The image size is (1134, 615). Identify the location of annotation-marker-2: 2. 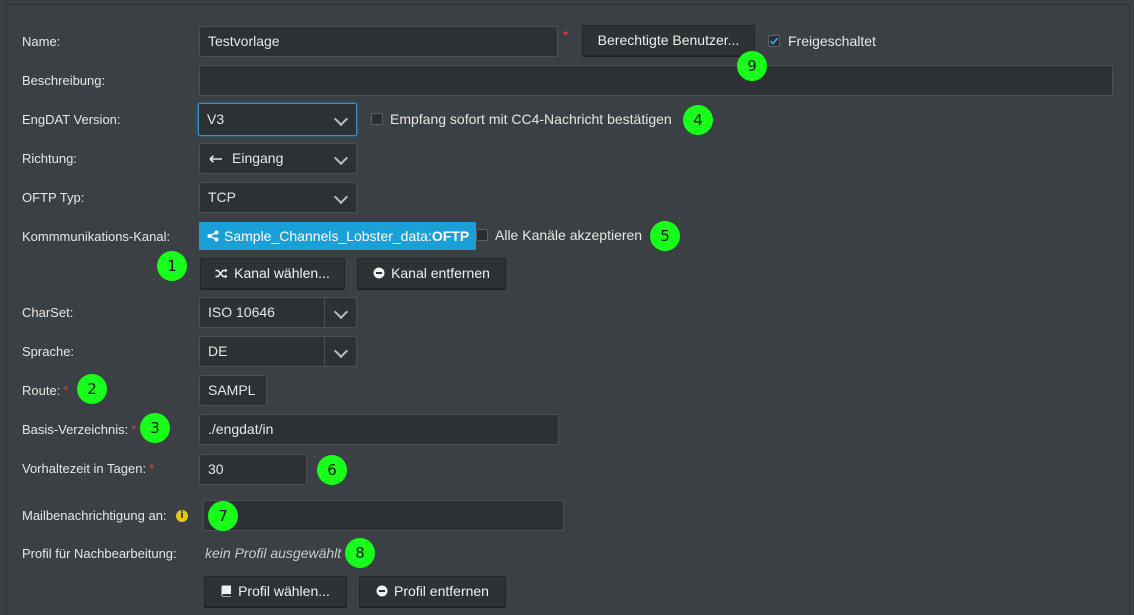
(92, 389).